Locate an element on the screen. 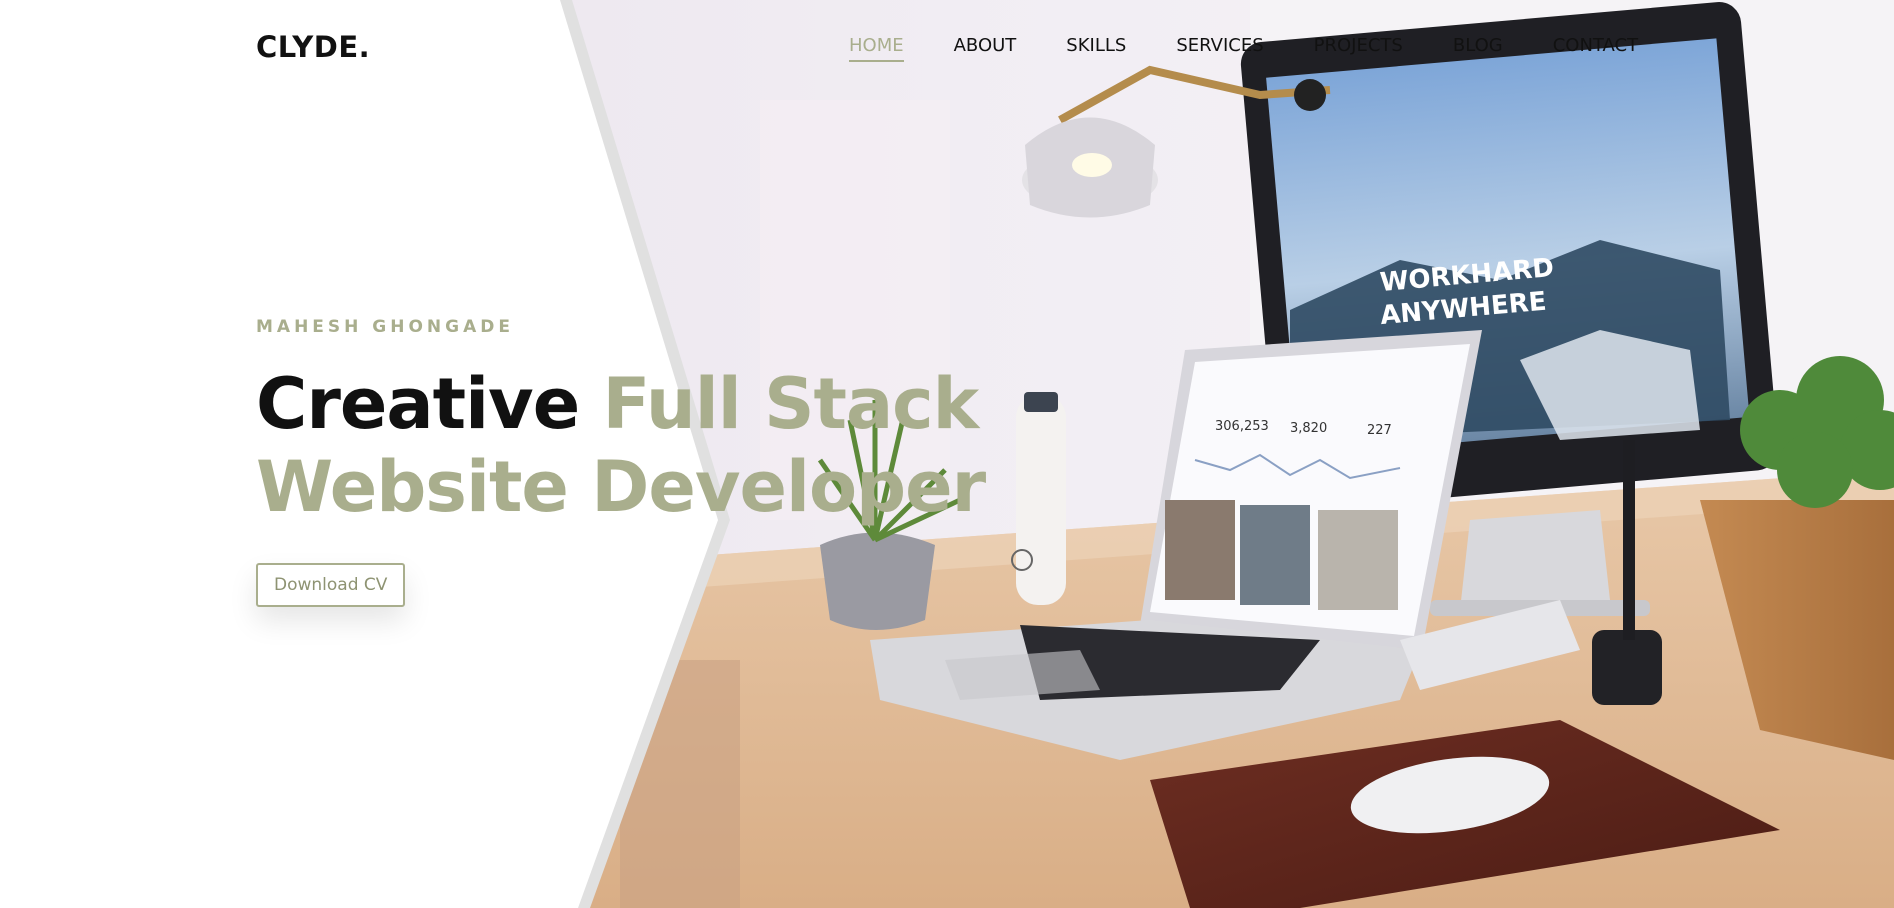 Image resolution: width=1894 pixels, height=908 pixels. nav-item-blog: BLOG is located at coordinates (1478, 48).